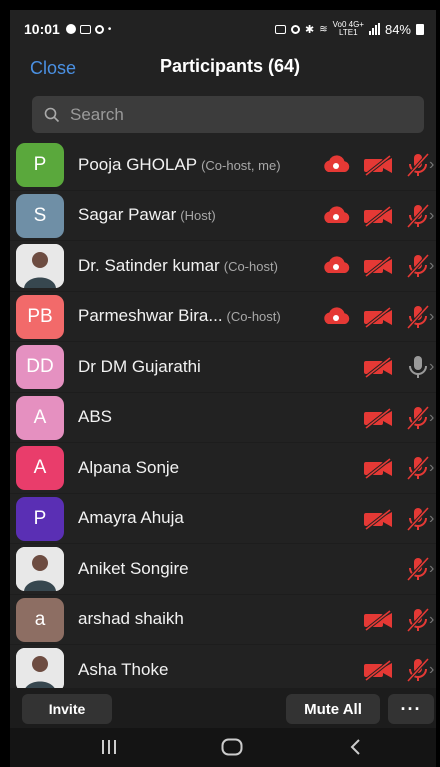 The image size is (440, 767). I want to click on more-options-button: ···, so click(411, 709).